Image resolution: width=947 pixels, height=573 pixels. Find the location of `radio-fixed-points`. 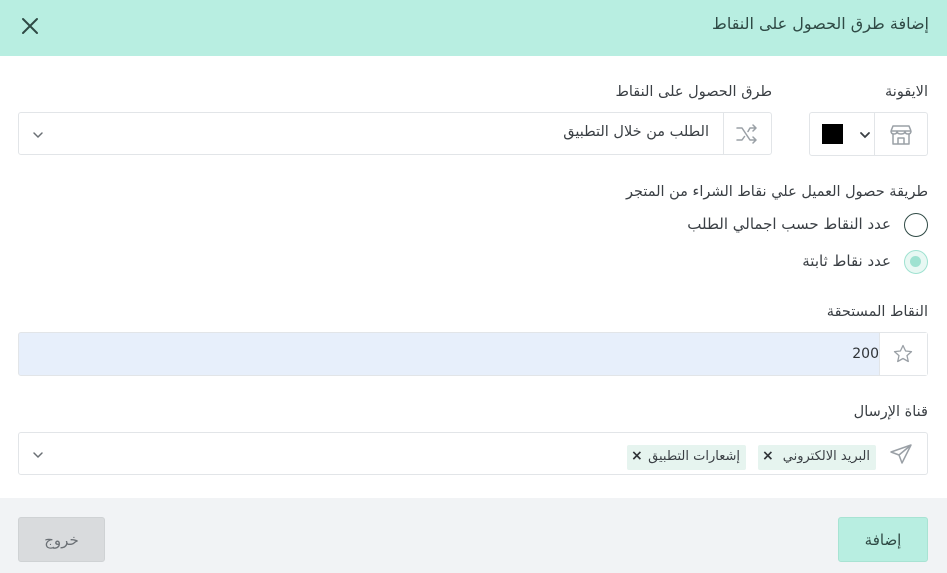

radio-fixed-points is located at coordinates (916, 262).